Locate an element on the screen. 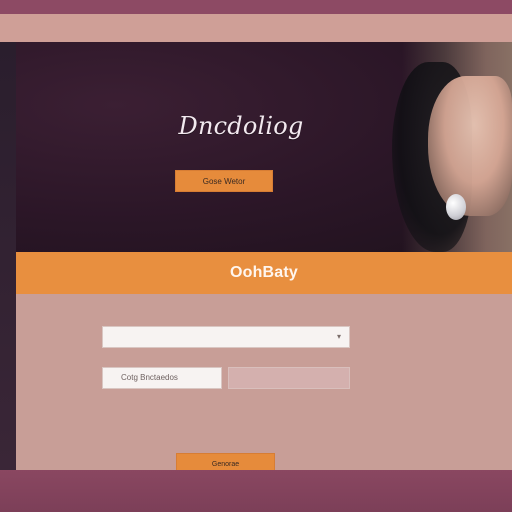  hero-cta-button: Gose Wetor is located at coordinates (224, 181).